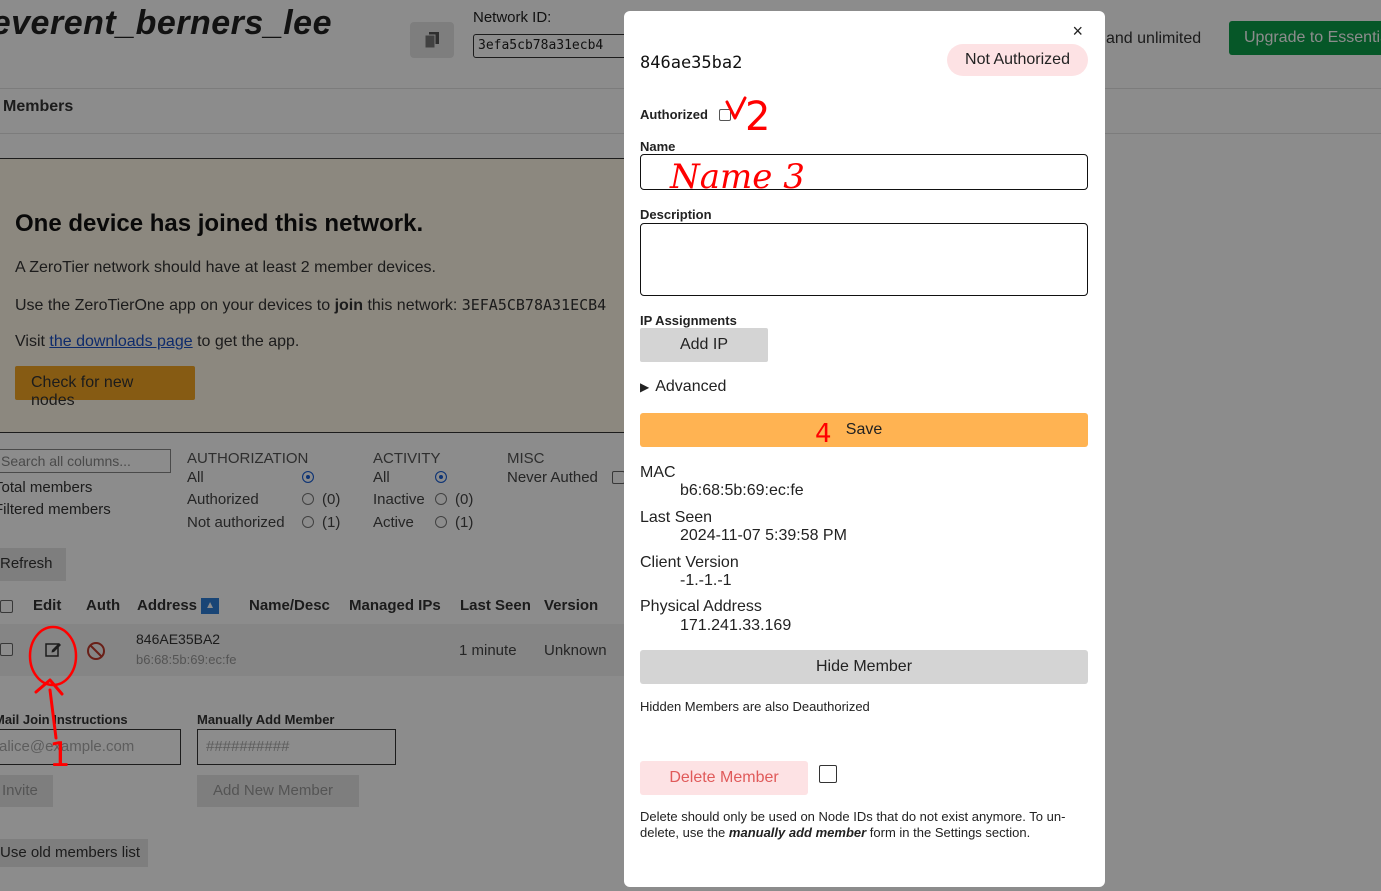  What do you see at coordinates (688, 320) in the screenshot?
I see `ip-assignments-label: IP Assignments` at bounding box center [688, 320].